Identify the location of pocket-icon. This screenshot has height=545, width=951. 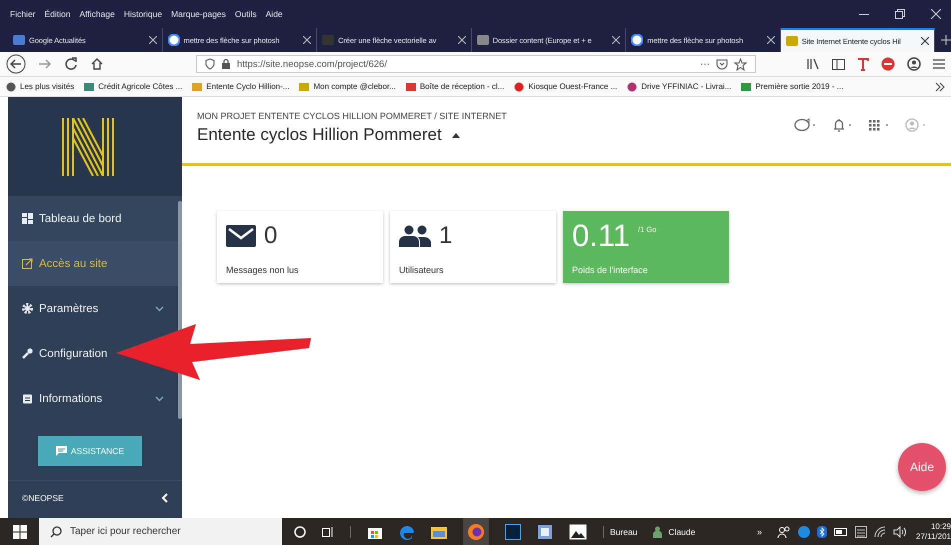
(722, 64).